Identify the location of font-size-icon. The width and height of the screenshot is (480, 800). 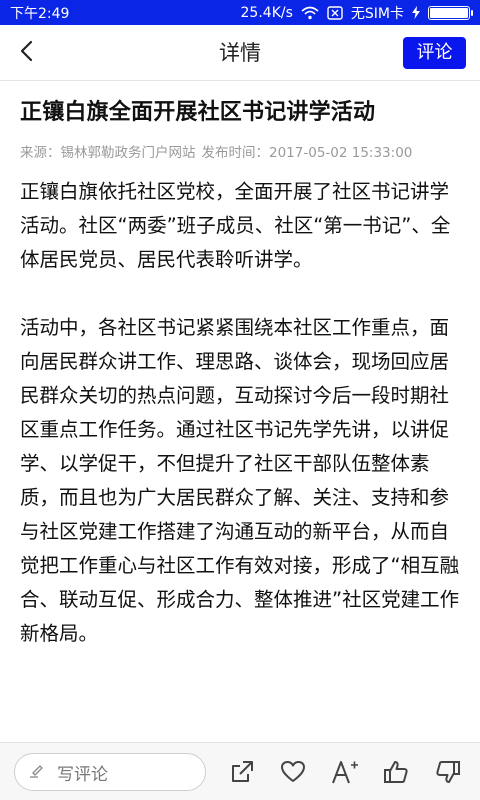
(345, 772).